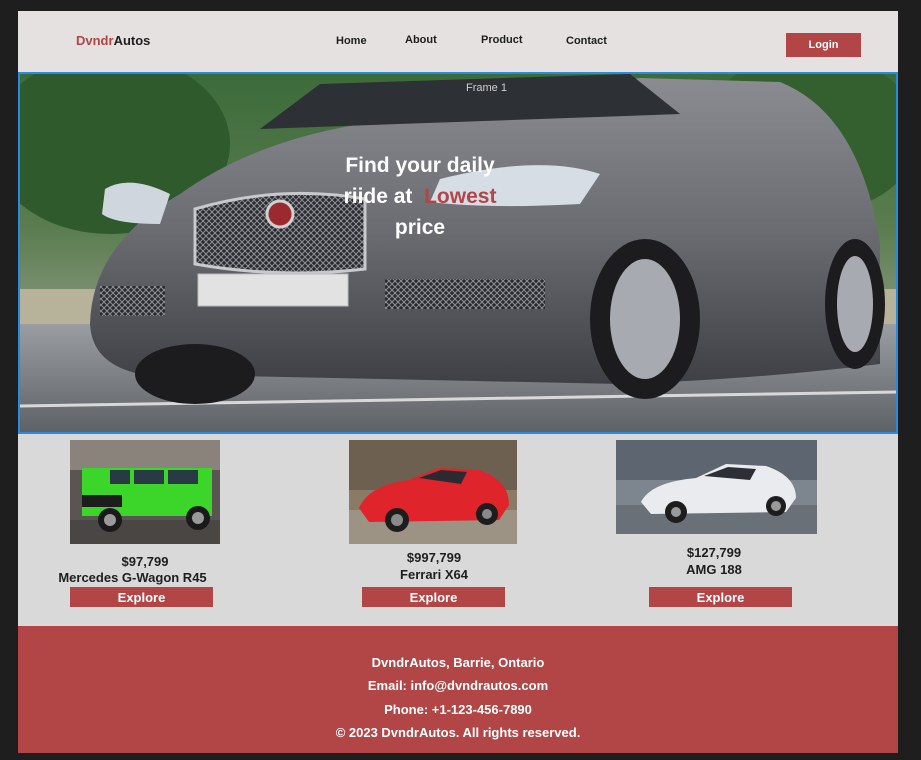 The width and height of the screenshot is (921, 760). I want to click on hero-headline: Find your daily riide at Lowest price, so click(420, 196).